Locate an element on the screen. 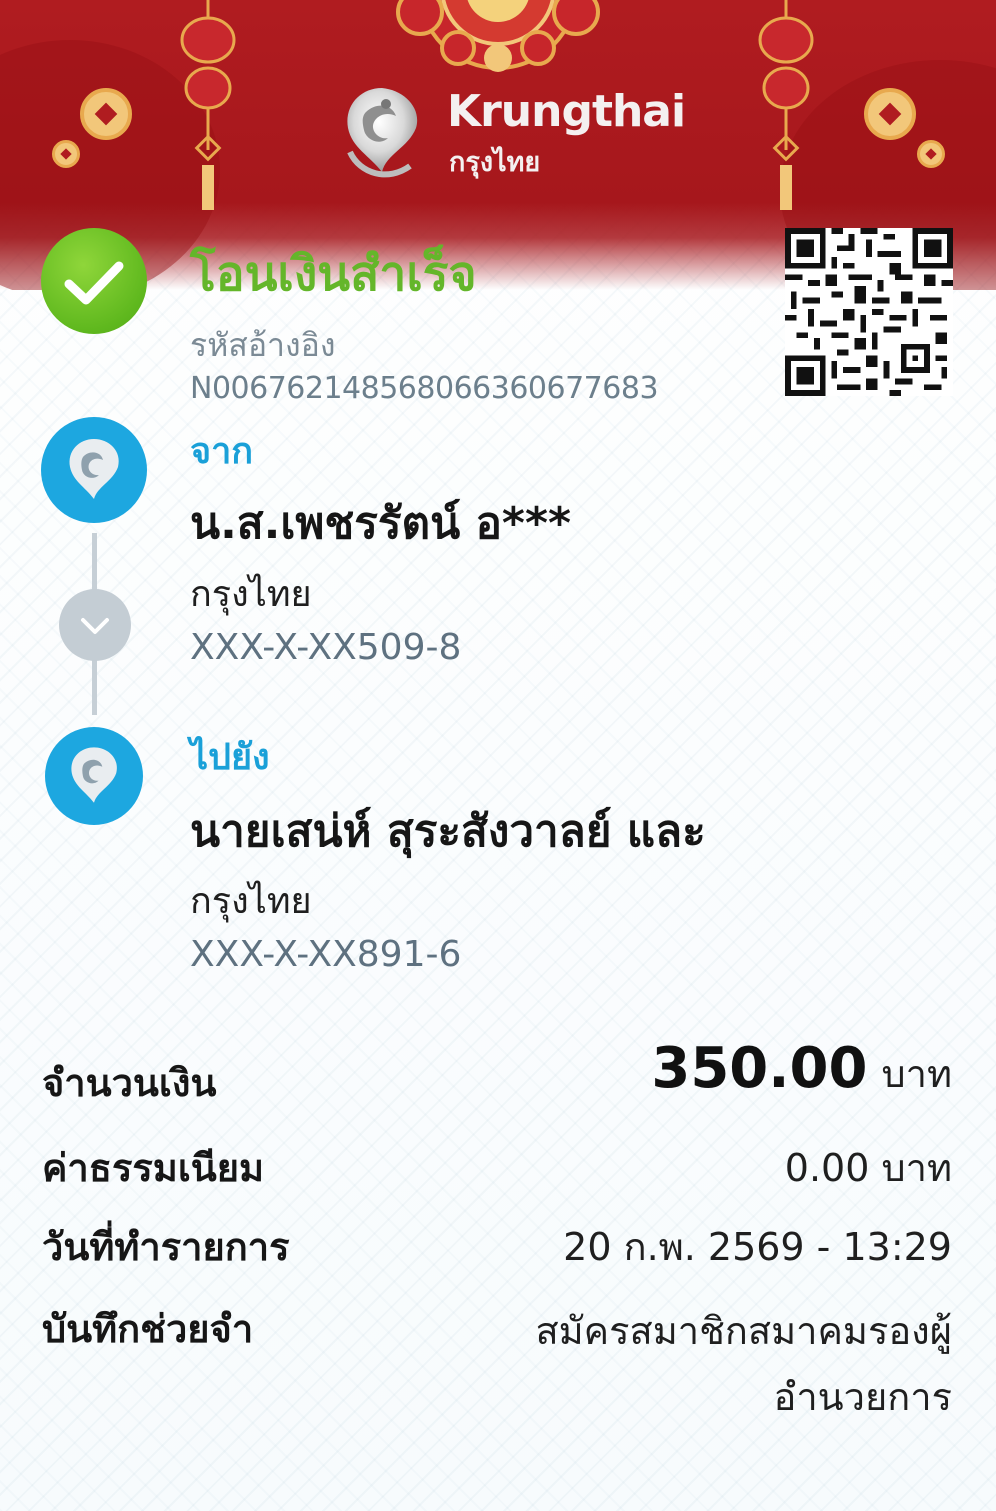 The image size is (996, 1511). memo-value: สมัครสมาชิกสมาคมรองผู้อำนวยการ is located at coordinates (743, 1364).